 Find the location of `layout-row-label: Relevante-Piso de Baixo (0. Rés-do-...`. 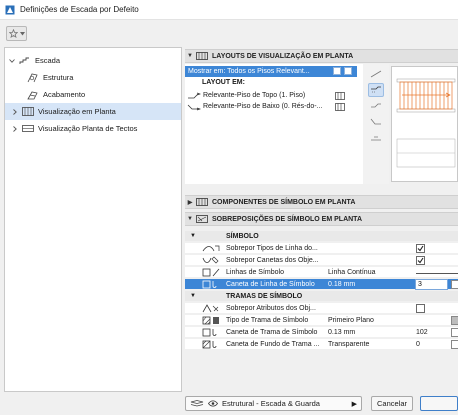

layout-row-label: Relevante-Piso de Baixo (0. Rés-do-... is located at coordinates (263, 106).